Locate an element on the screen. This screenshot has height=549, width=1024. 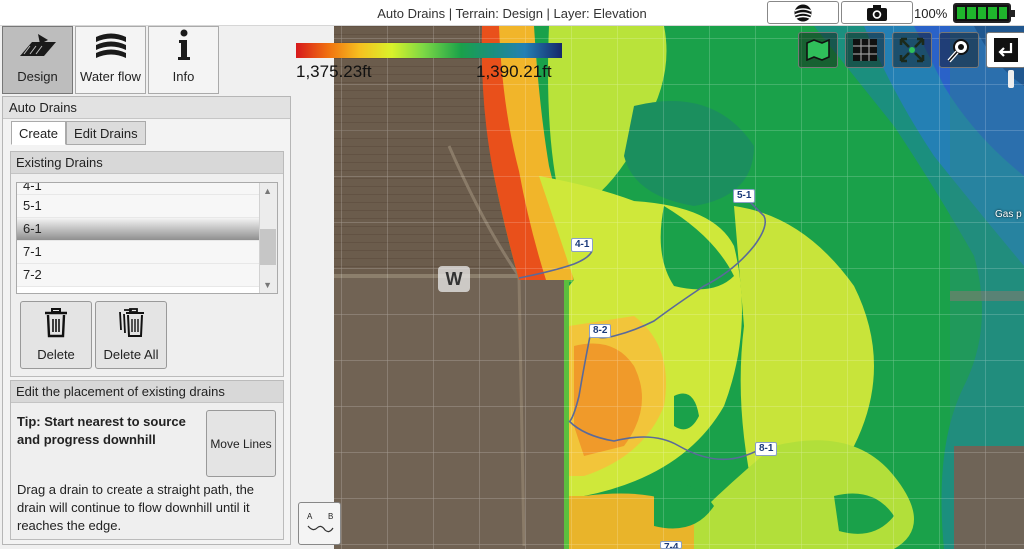
battery-icon is located at coordinates (984, 13).